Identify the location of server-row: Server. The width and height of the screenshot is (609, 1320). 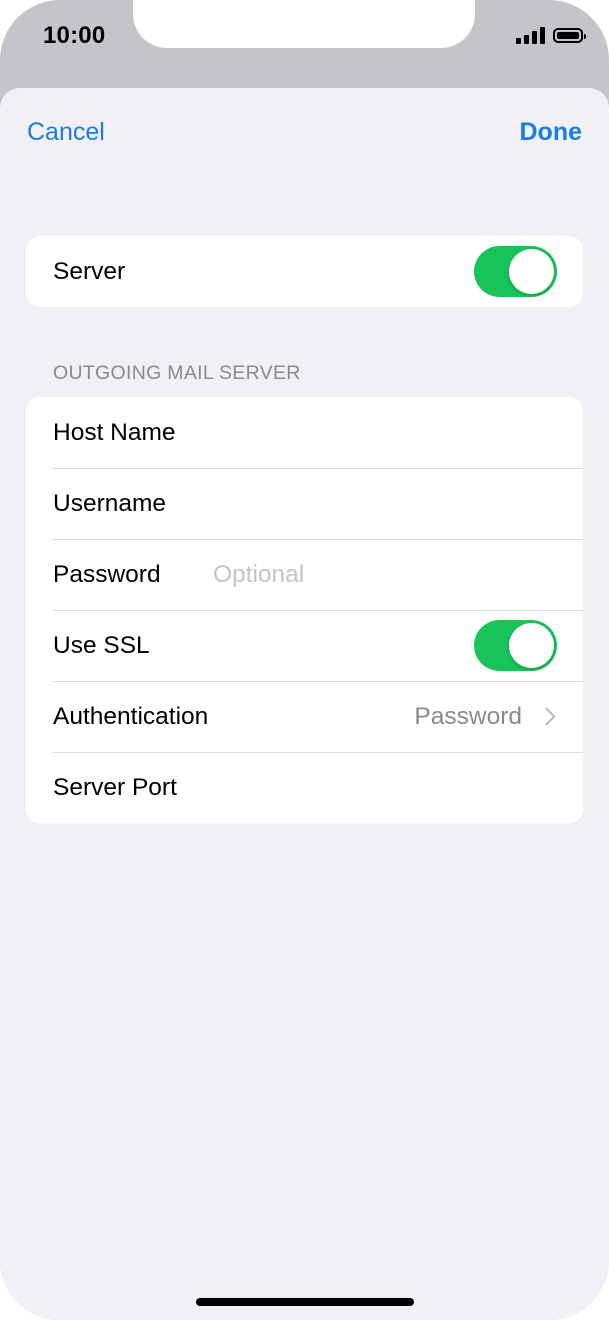
(304, 271).